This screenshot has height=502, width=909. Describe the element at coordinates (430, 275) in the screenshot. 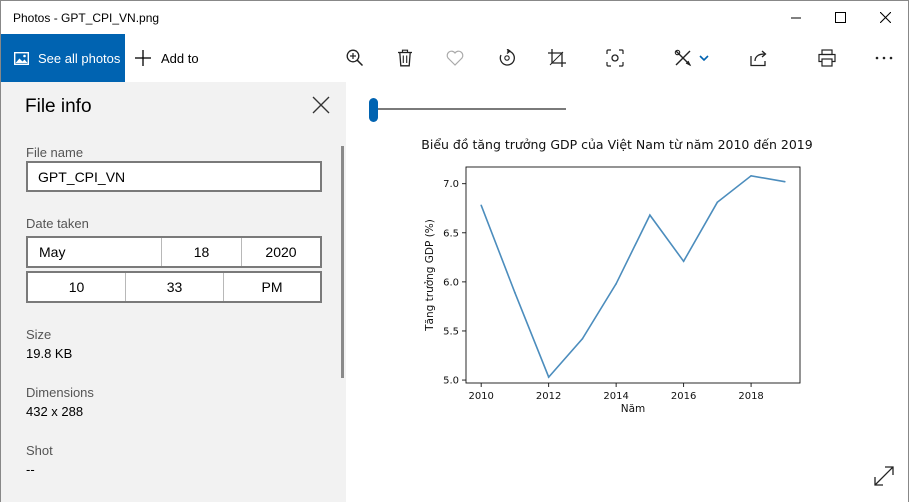

I see `y-axis-label: Tăng trưởng GDP (%)` at that location.